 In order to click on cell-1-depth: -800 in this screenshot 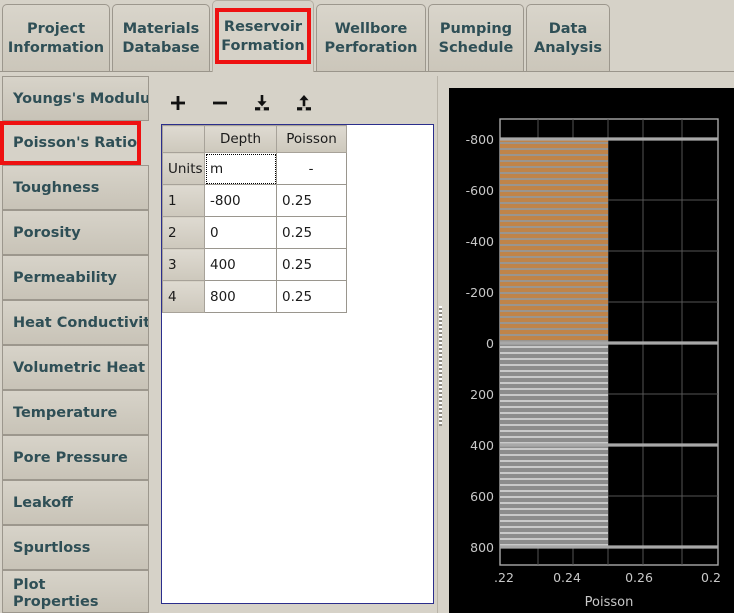, I will do `click(240, 200)`.